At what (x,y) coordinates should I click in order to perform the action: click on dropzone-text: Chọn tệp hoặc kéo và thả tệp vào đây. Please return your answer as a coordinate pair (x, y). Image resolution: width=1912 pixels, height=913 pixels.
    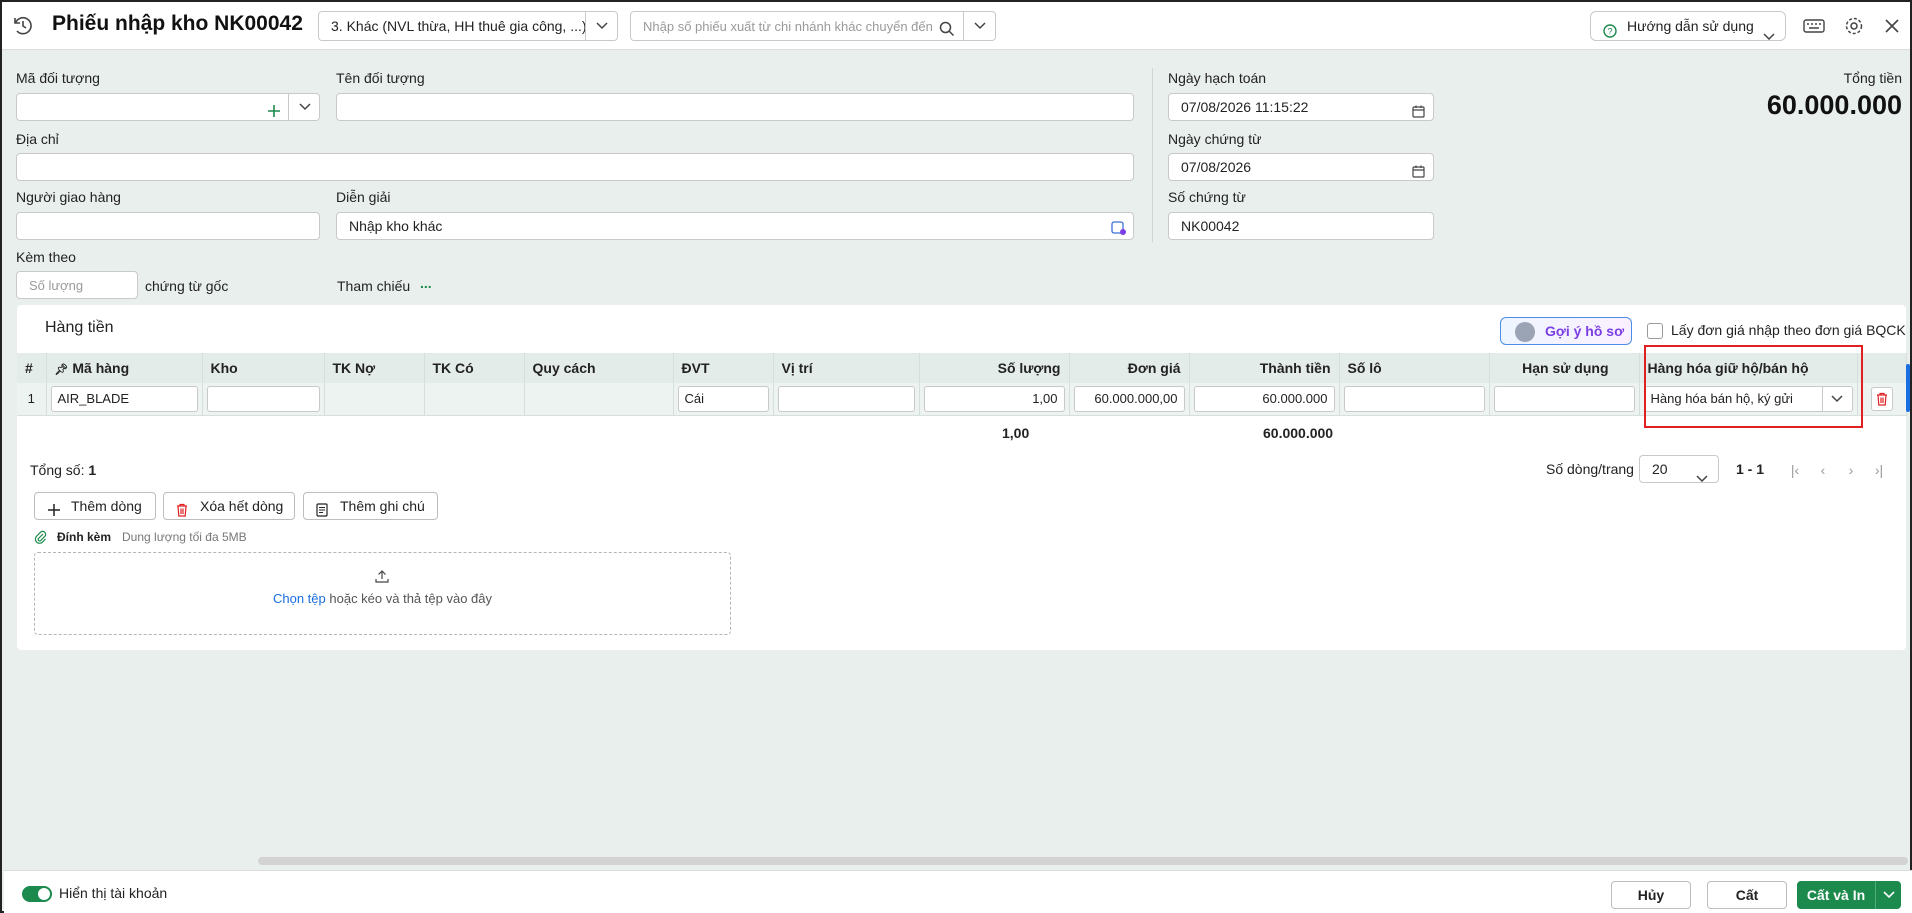
    Looking at the image, I should click on (382, 598).